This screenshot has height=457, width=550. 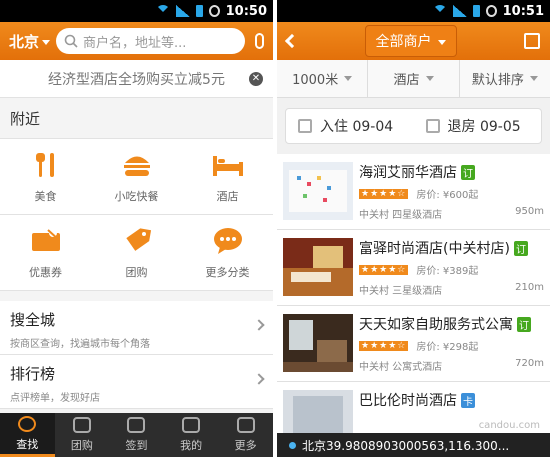 I want to click on tab-label: 签到, so click(x=136, y=445).